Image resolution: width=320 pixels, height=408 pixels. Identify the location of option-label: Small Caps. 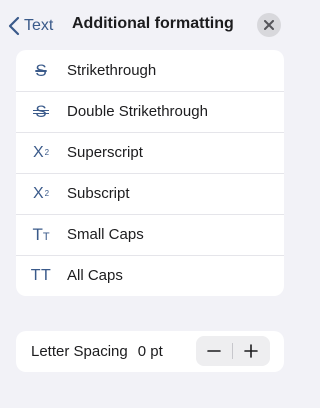
(105, 234).